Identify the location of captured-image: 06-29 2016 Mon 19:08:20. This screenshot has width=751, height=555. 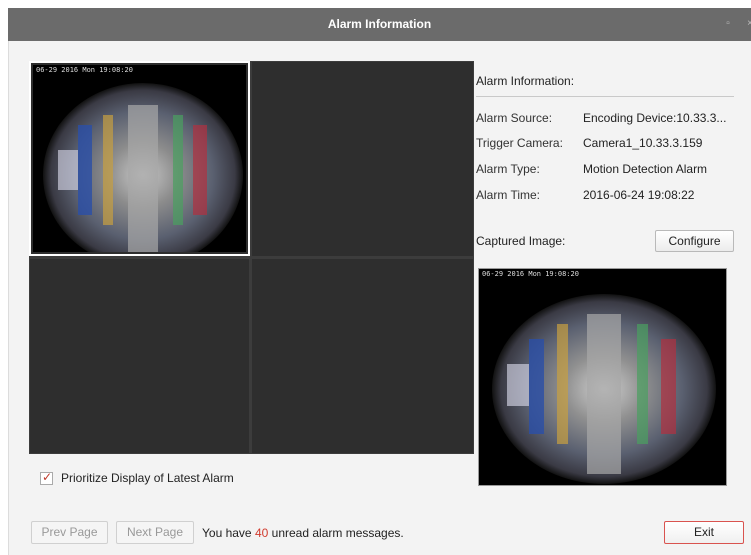
(602, 377).